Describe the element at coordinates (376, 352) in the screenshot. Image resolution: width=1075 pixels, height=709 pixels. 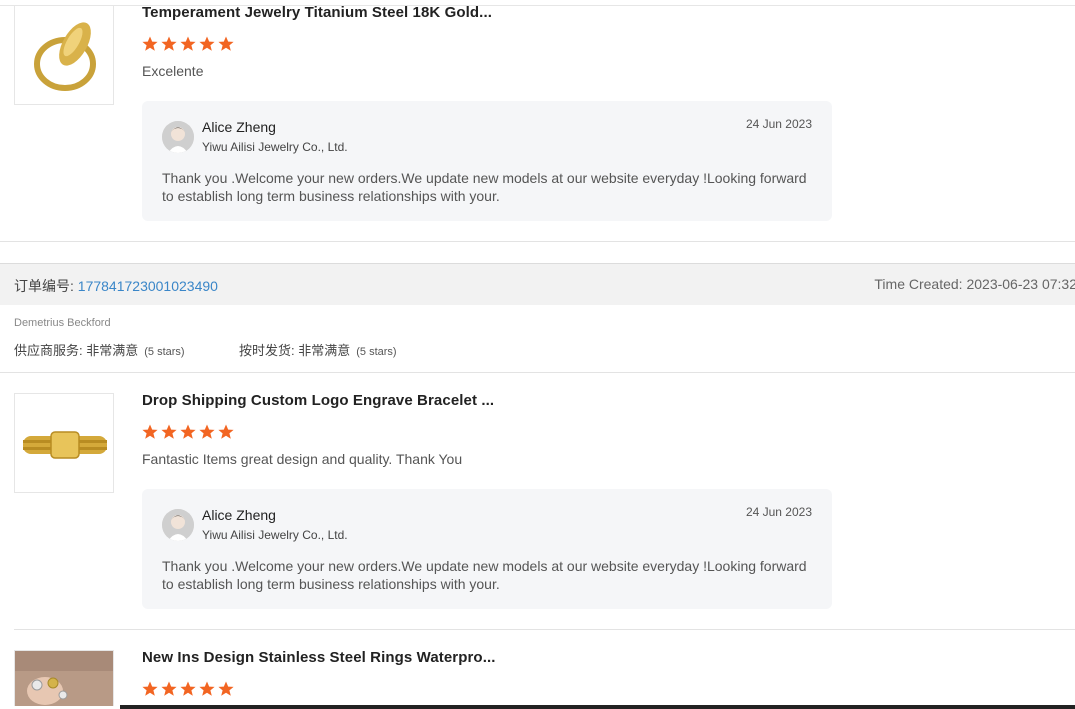
I see `ontime-delivery-stars: (5 stars)` at that location.